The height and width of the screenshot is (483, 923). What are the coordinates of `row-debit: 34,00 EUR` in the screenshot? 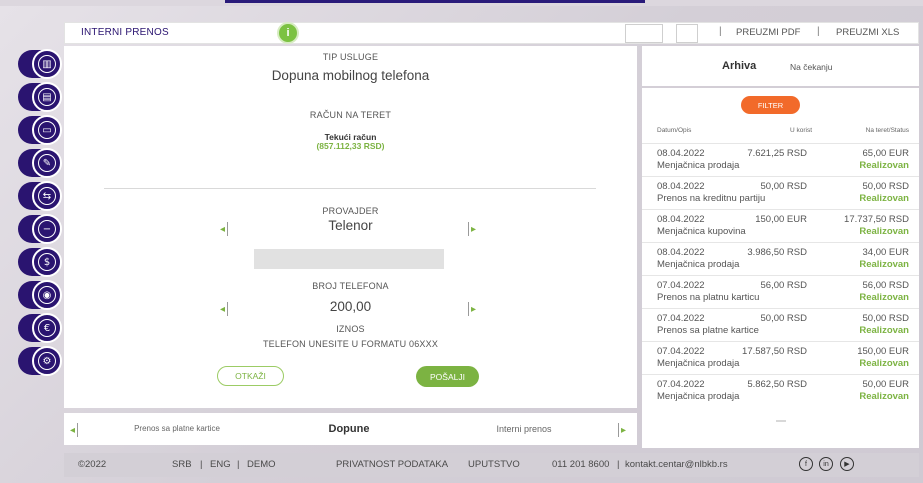 It's located at (885, 252).